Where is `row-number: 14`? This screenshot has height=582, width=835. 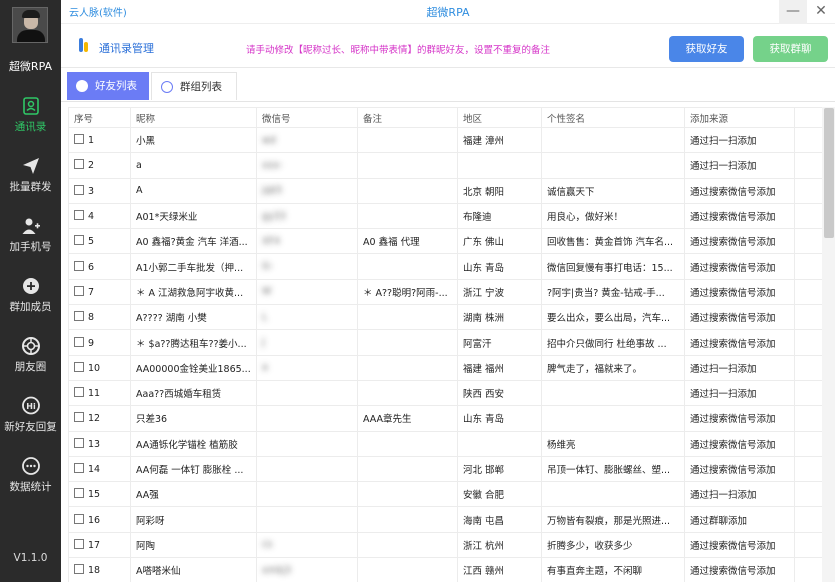 row-number: 14 is located at coordinates (94, 469).